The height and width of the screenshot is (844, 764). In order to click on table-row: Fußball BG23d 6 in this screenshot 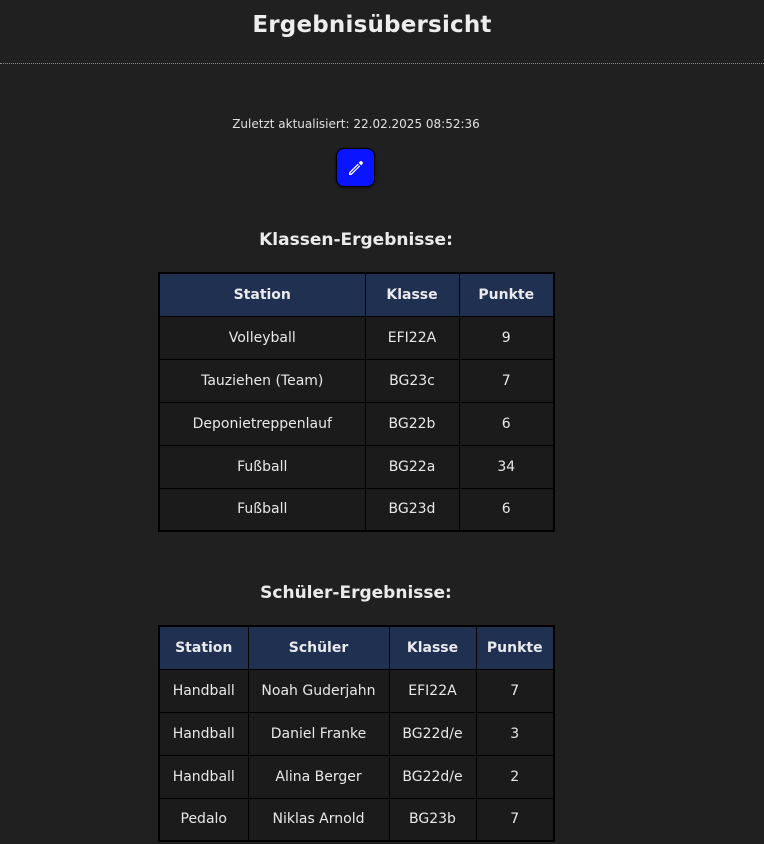, I will do `click(356, 509)`.